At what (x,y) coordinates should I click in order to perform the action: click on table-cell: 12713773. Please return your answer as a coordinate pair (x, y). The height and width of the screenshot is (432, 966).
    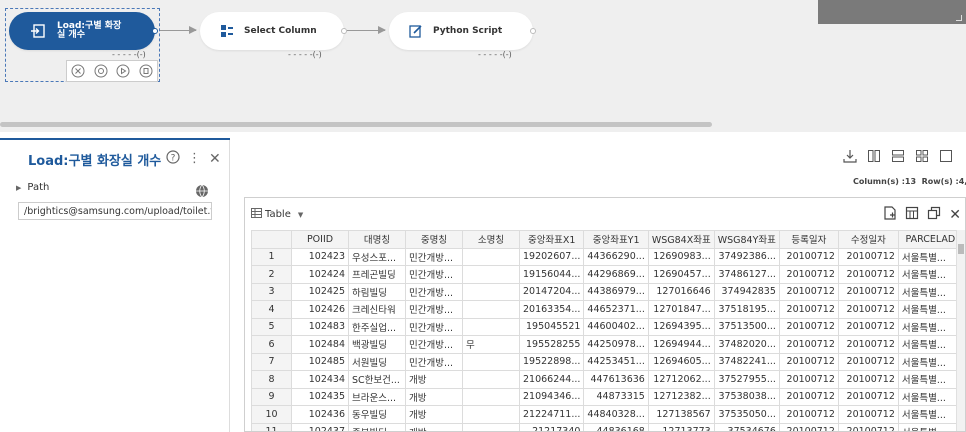
    Looking at the image, I should click on (681, 426).